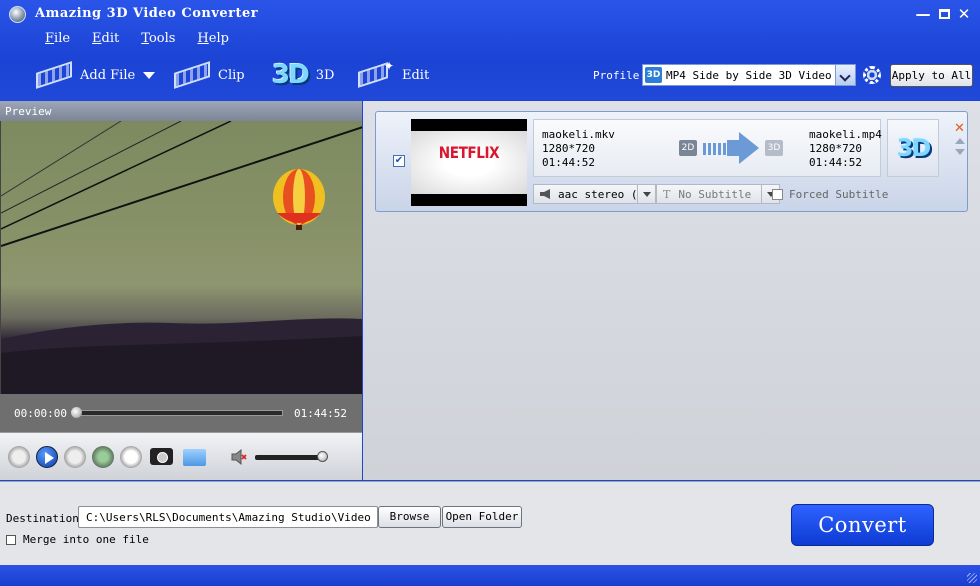 This screenshot has height=586, width=980. I want to click on edit-icon: ✦, so click(377, 75).